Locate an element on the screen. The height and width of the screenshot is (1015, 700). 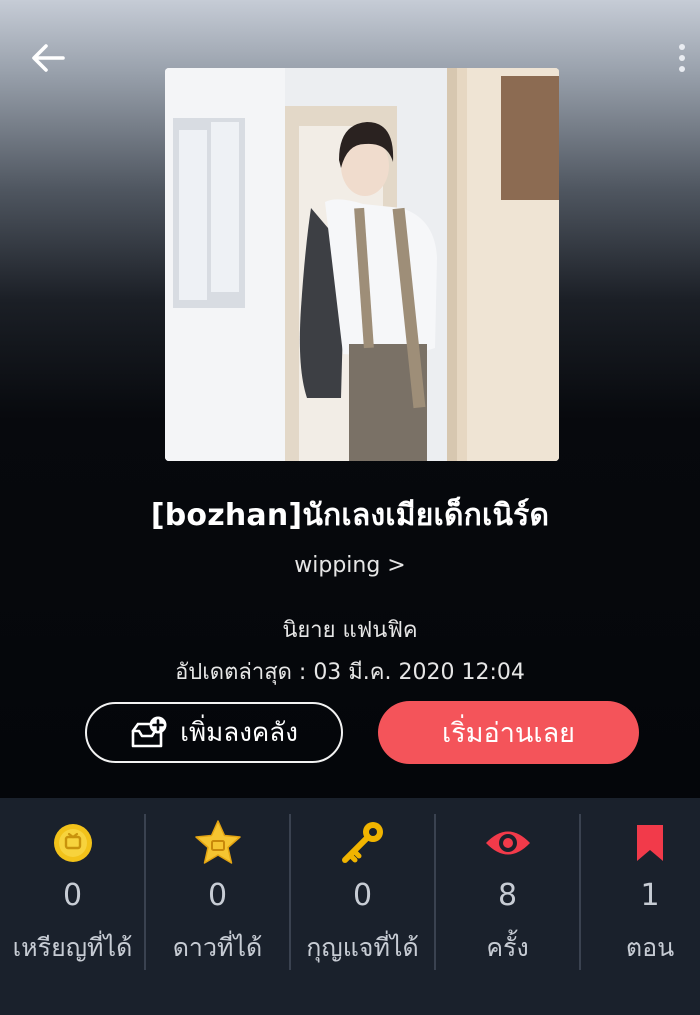
views-label: ครั้ง is located at coordinates (507, 947).